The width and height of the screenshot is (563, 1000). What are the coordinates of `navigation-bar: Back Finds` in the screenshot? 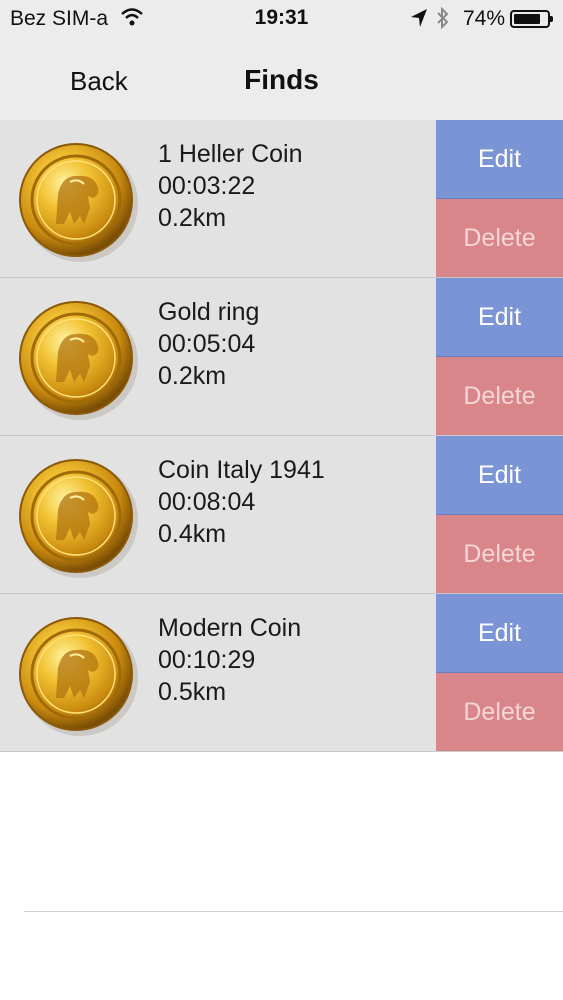 It's located at (281, 80).